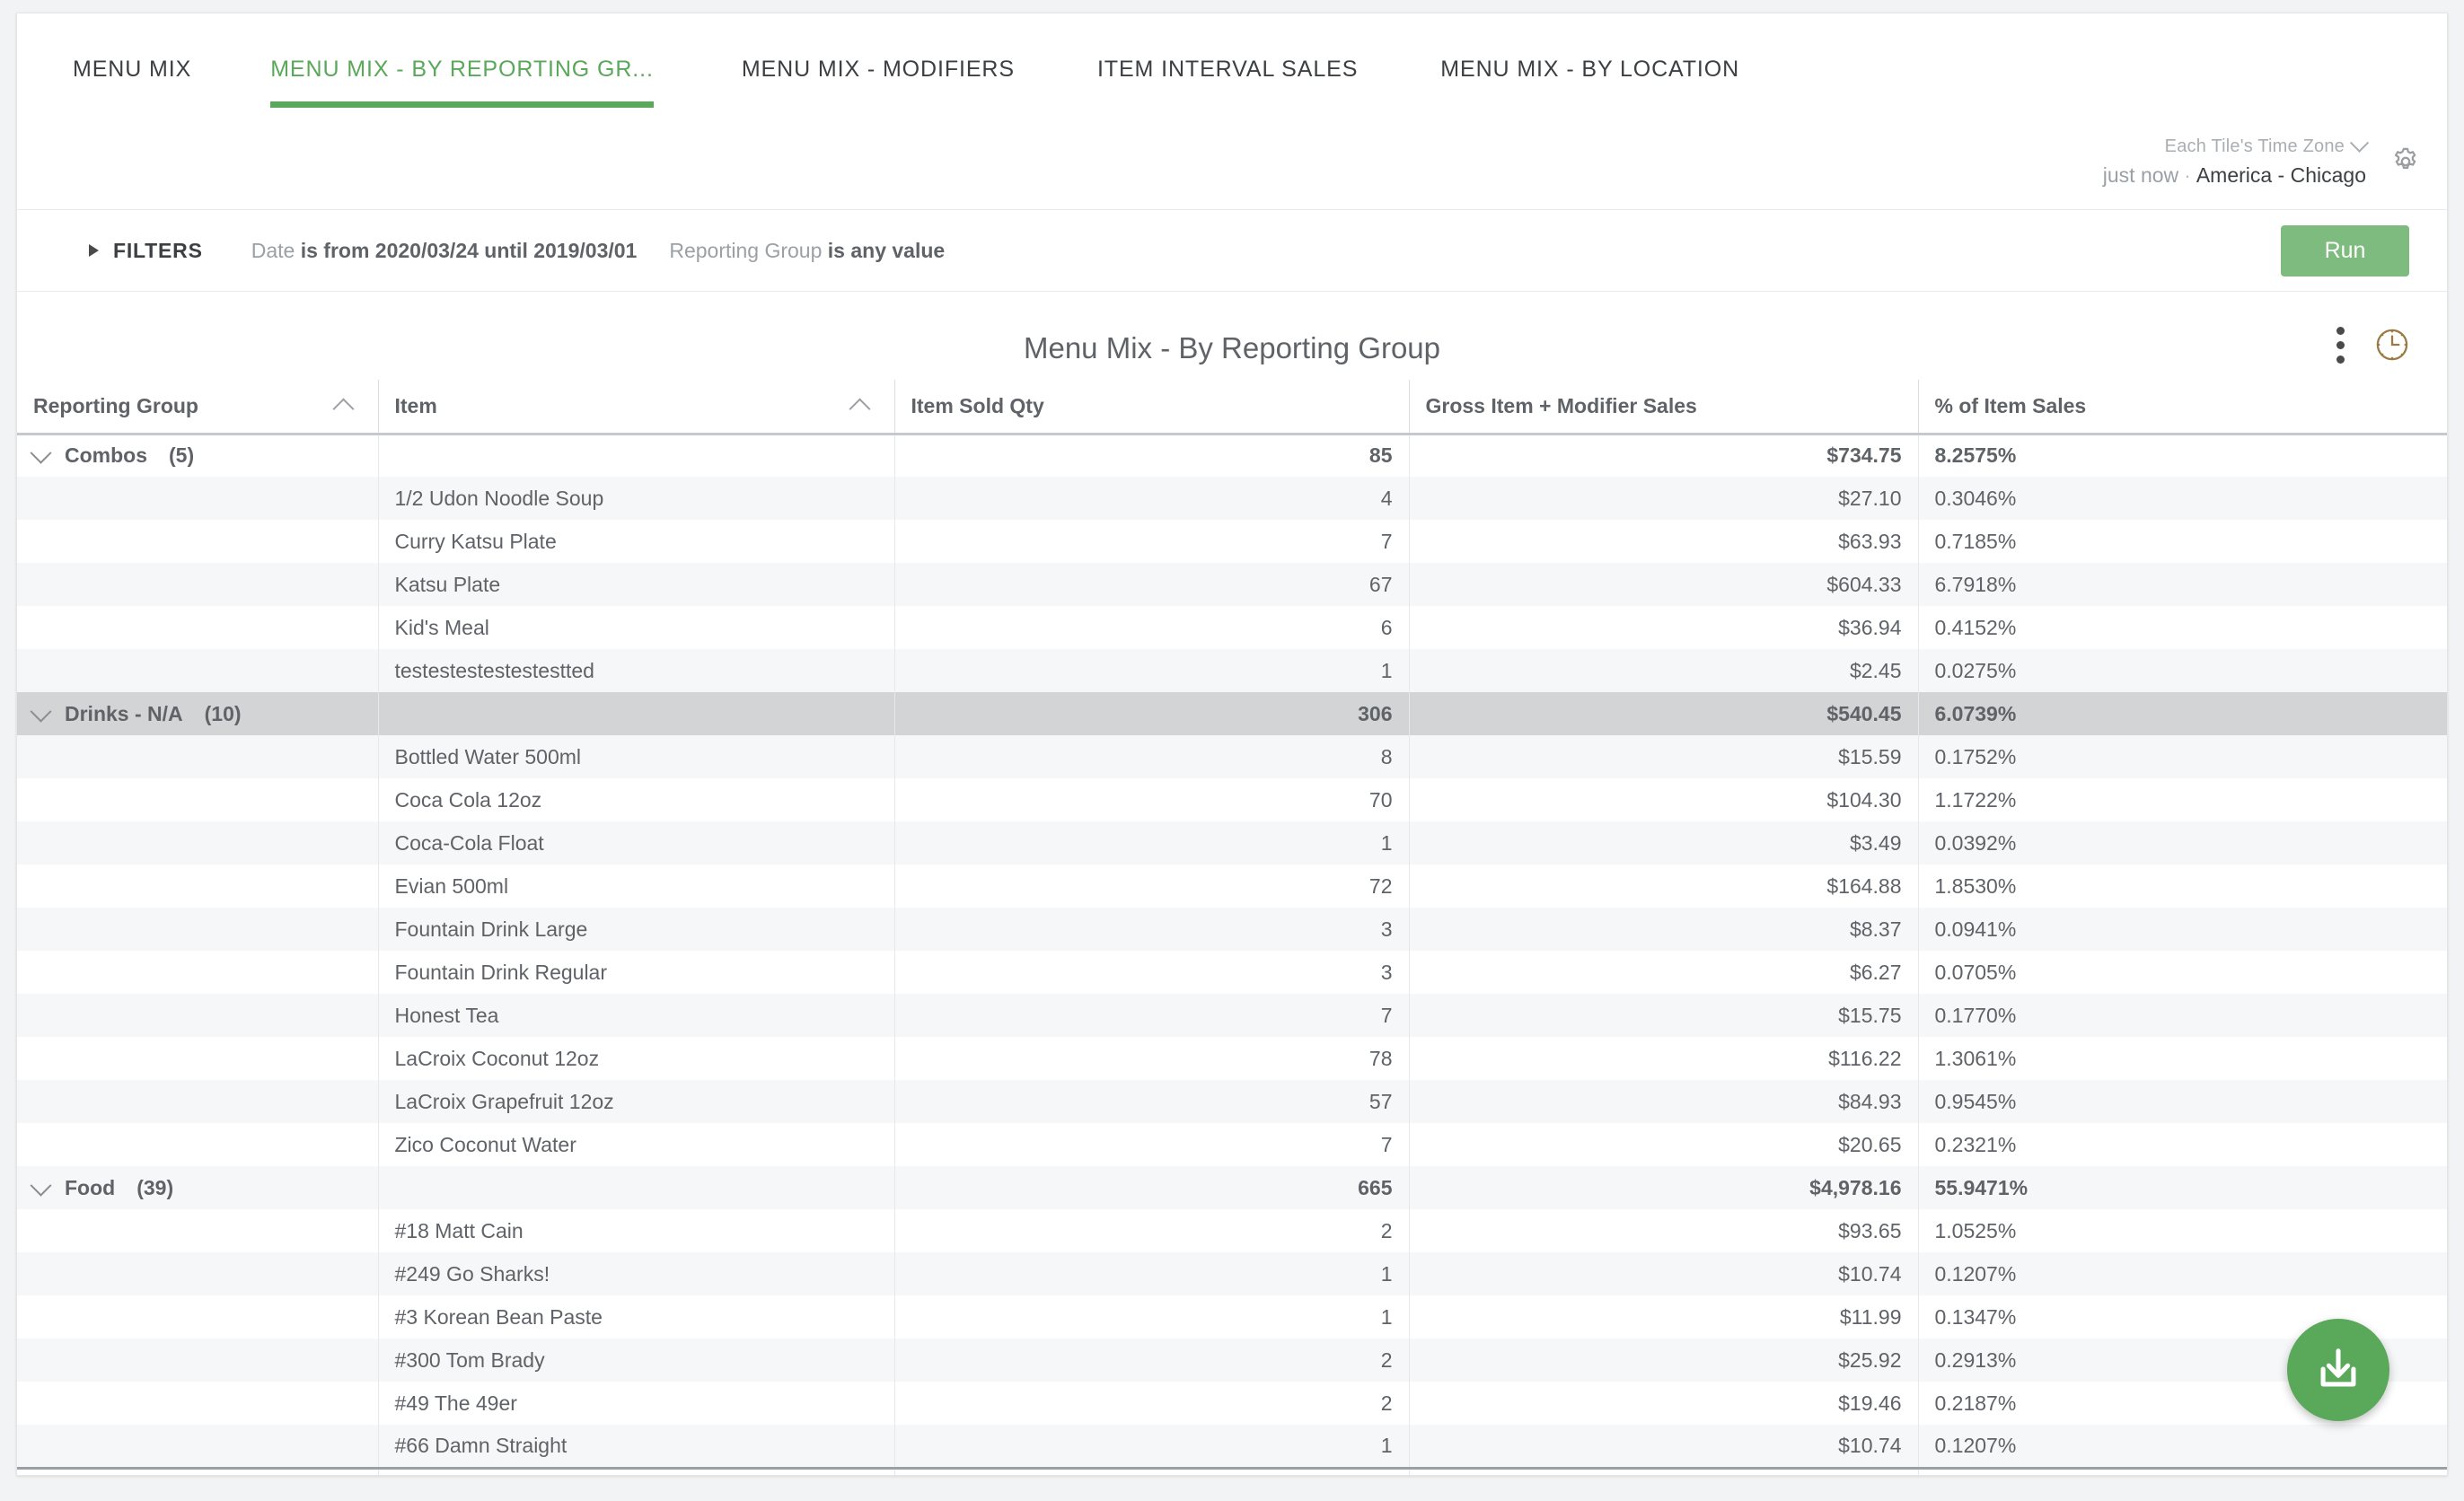 This screenshot has width=2464, height=1501. What do you see at coordinates (1232, 886) in the screenshot?
I see `table-row: Evian 500ml 72 $164.88 1.8530%` at bounding box center [1232, 886].